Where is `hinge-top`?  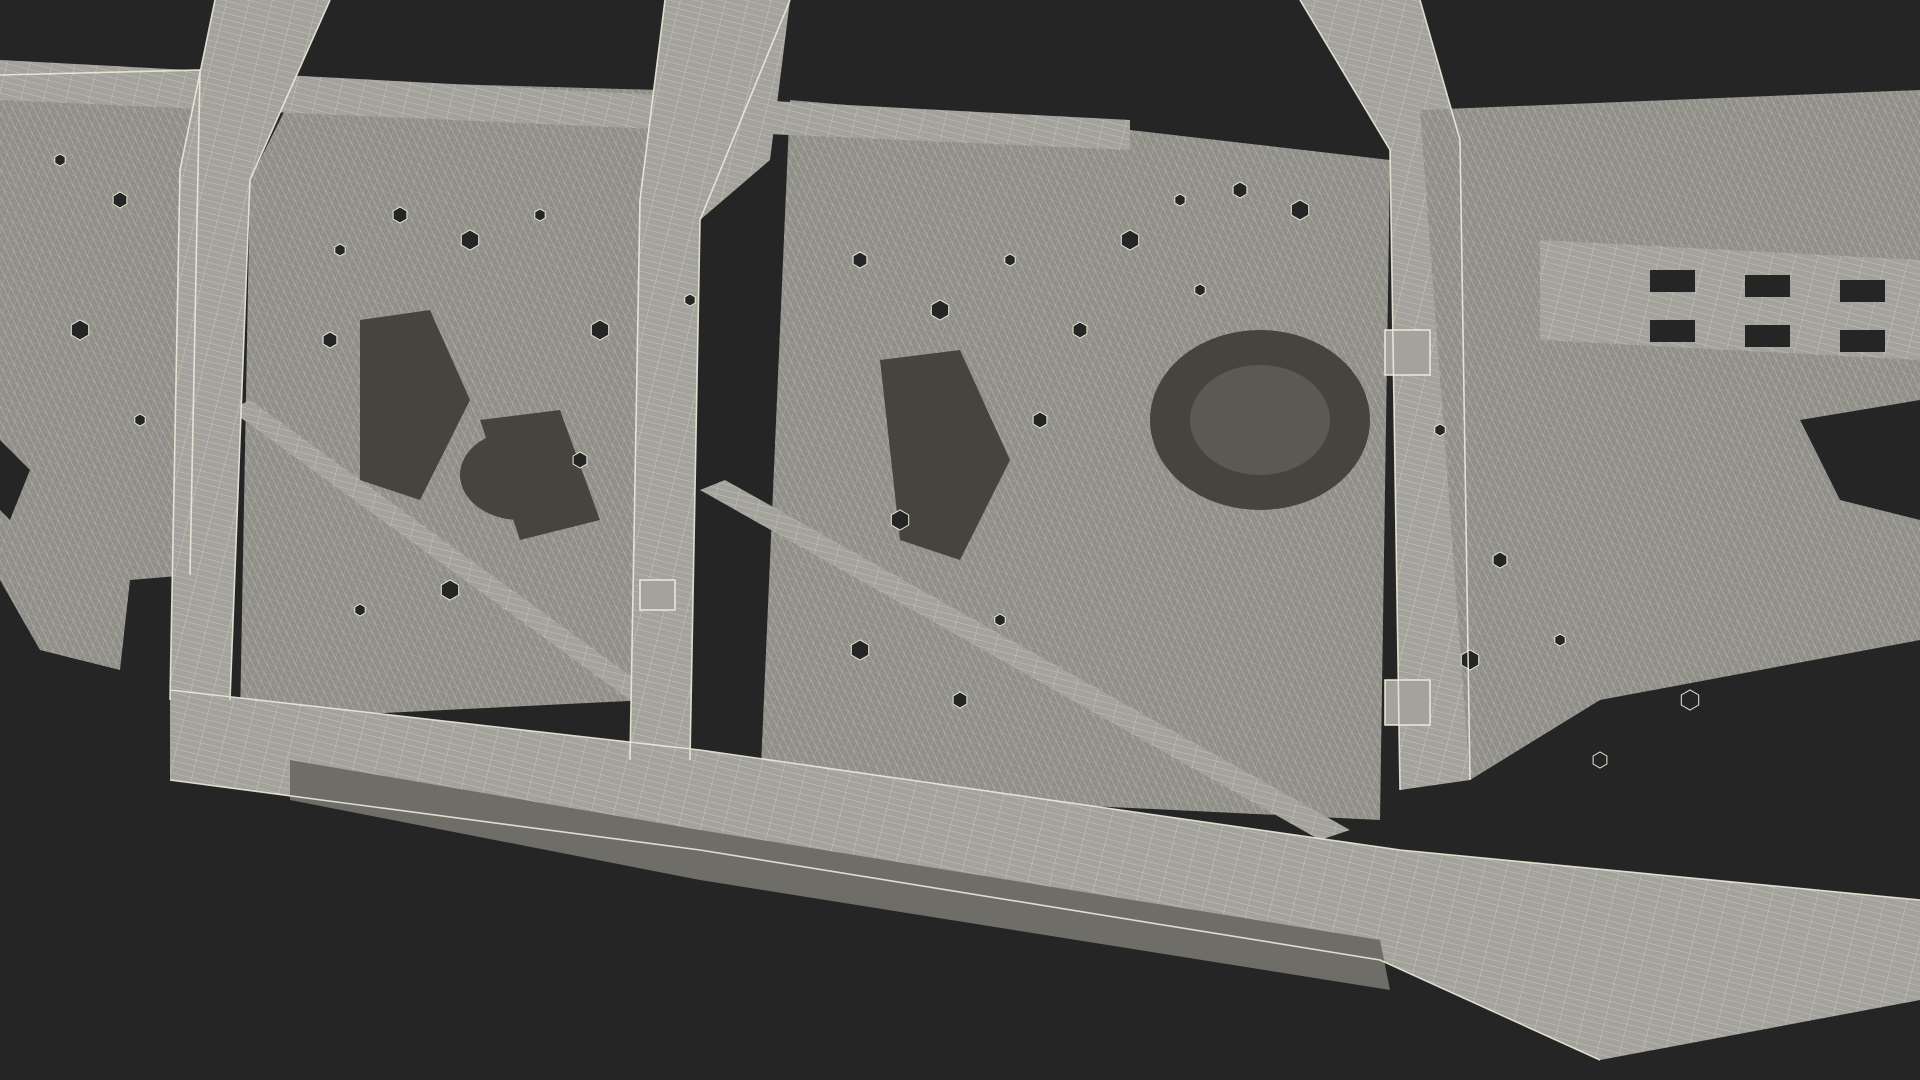
hinge-top is located at coordinates (1407, 352).